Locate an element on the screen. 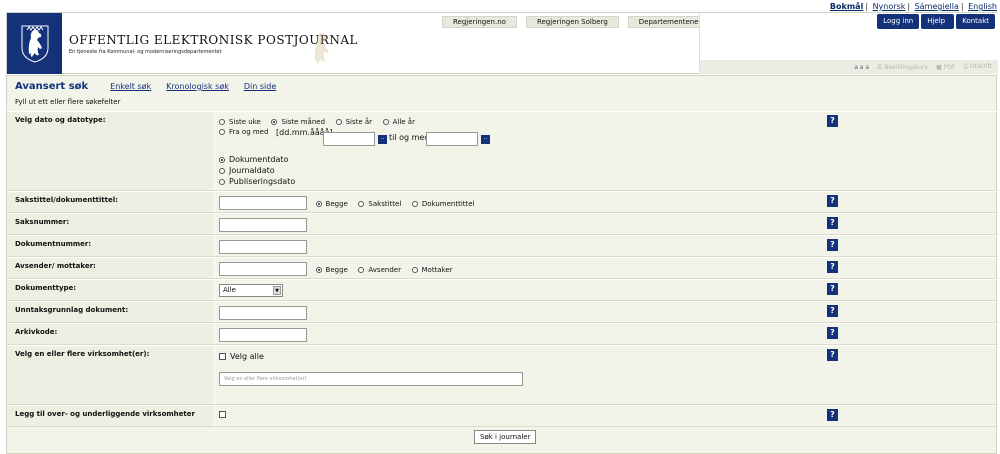 This screenshot has width=1000, height=454. archive-code-input is located at coordinates (263, 335).